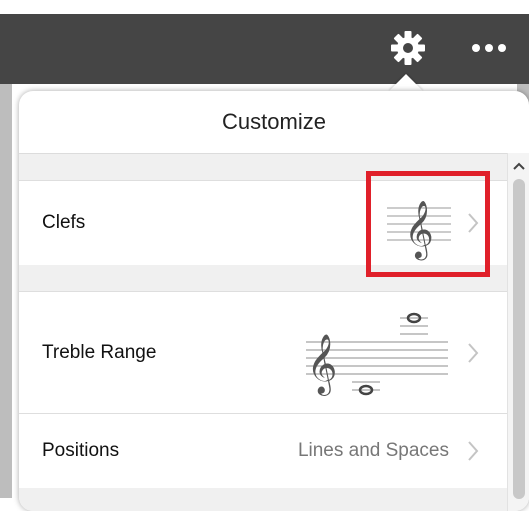 The height and width of the screenshot is (511, 529). I want to click on treble-range-label: Treble Range, so click(99, 352).